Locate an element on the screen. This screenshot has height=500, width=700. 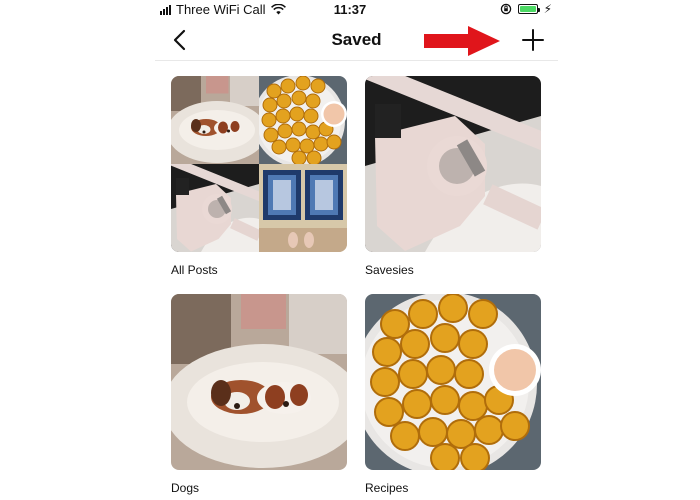
battery-level is located at coordinates (527, 9).